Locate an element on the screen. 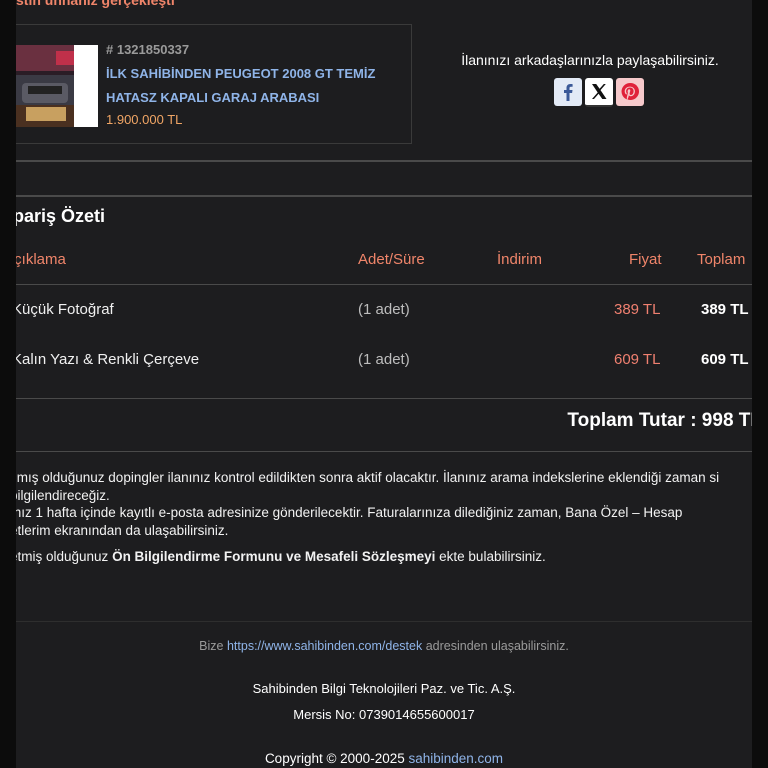 This screenshot has height=768, width=768. copyright-link: sahibinden.com is located at coordinates (455, 758).